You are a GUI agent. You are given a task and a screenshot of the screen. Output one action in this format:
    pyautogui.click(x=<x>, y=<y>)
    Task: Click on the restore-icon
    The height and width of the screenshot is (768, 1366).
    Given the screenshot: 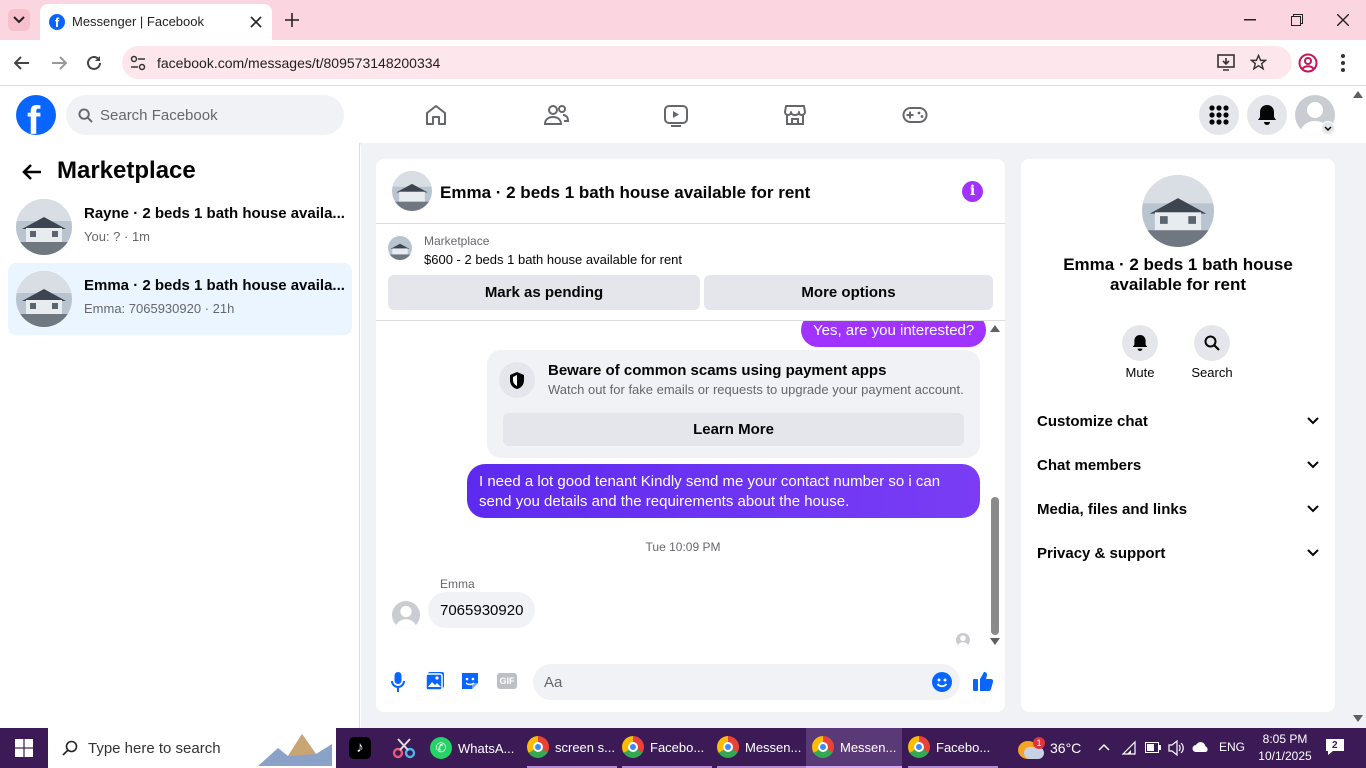 What is the action you would take?
    pyautogui.click(x=1297, y=20)
    